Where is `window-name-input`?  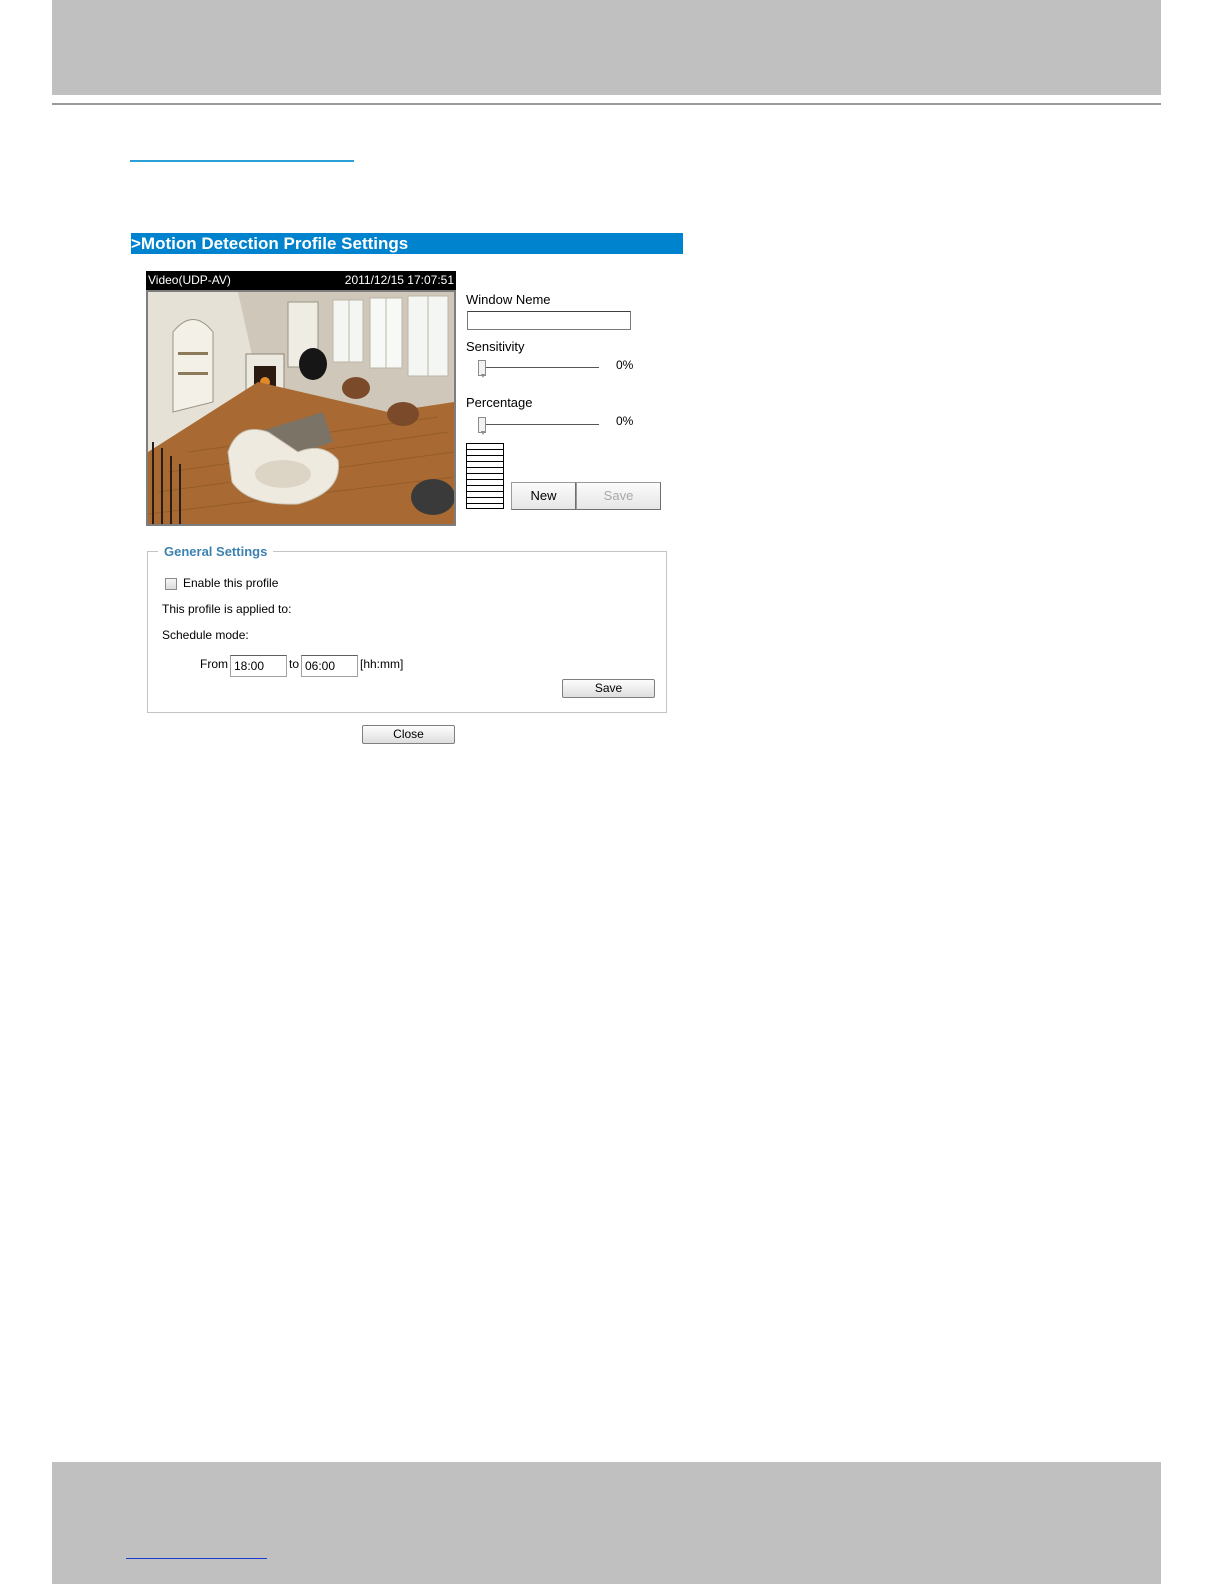
window-name-input is located at coordinates (549, 320).